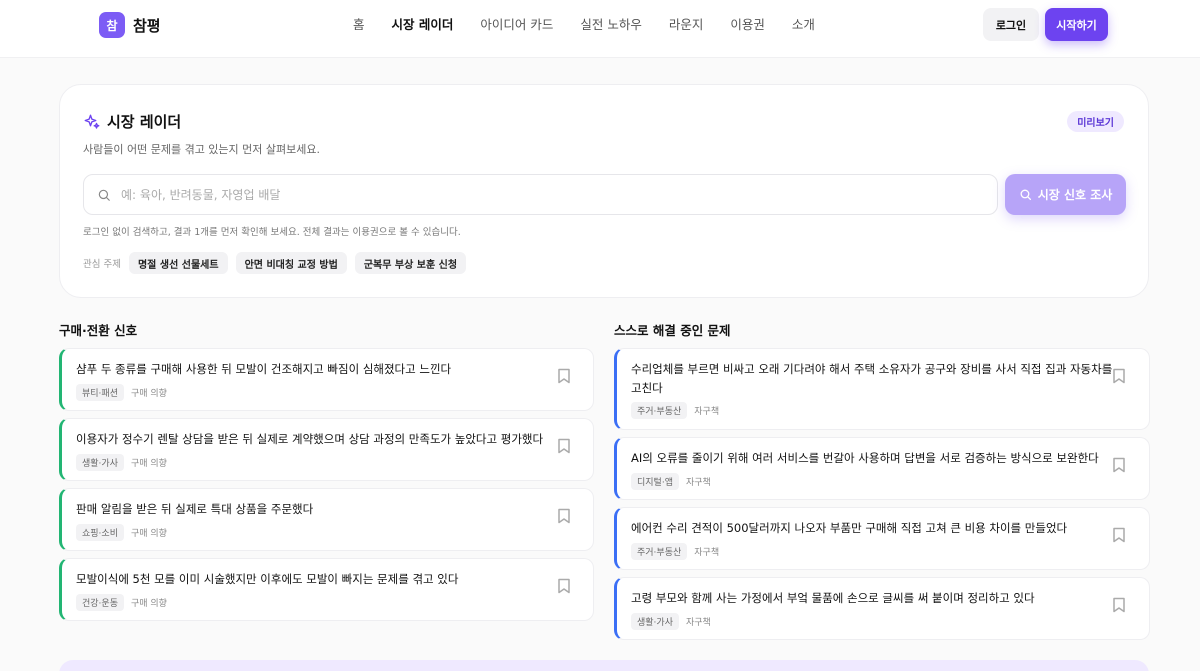  What do you see at coordinates (291, 263) in the screenshot?
I see `topic-chip: 안면 비대칭 교정 방법` at bounding box center [291, 263].